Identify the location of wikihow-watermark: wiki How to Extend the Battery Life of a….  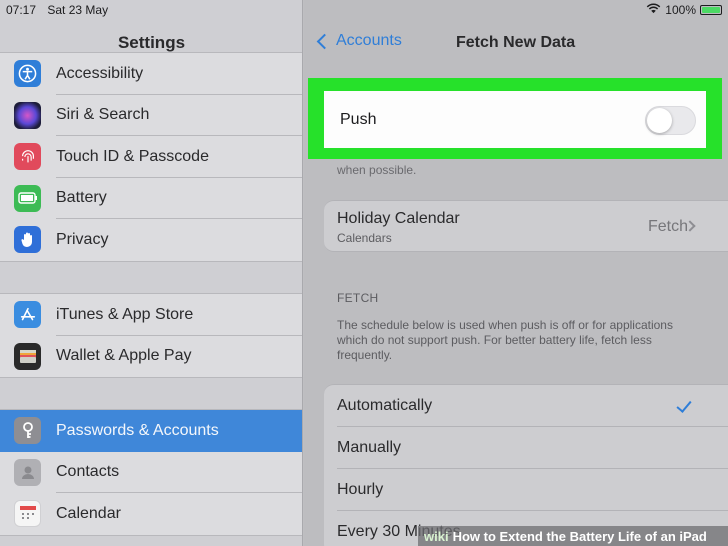
(573, 536).